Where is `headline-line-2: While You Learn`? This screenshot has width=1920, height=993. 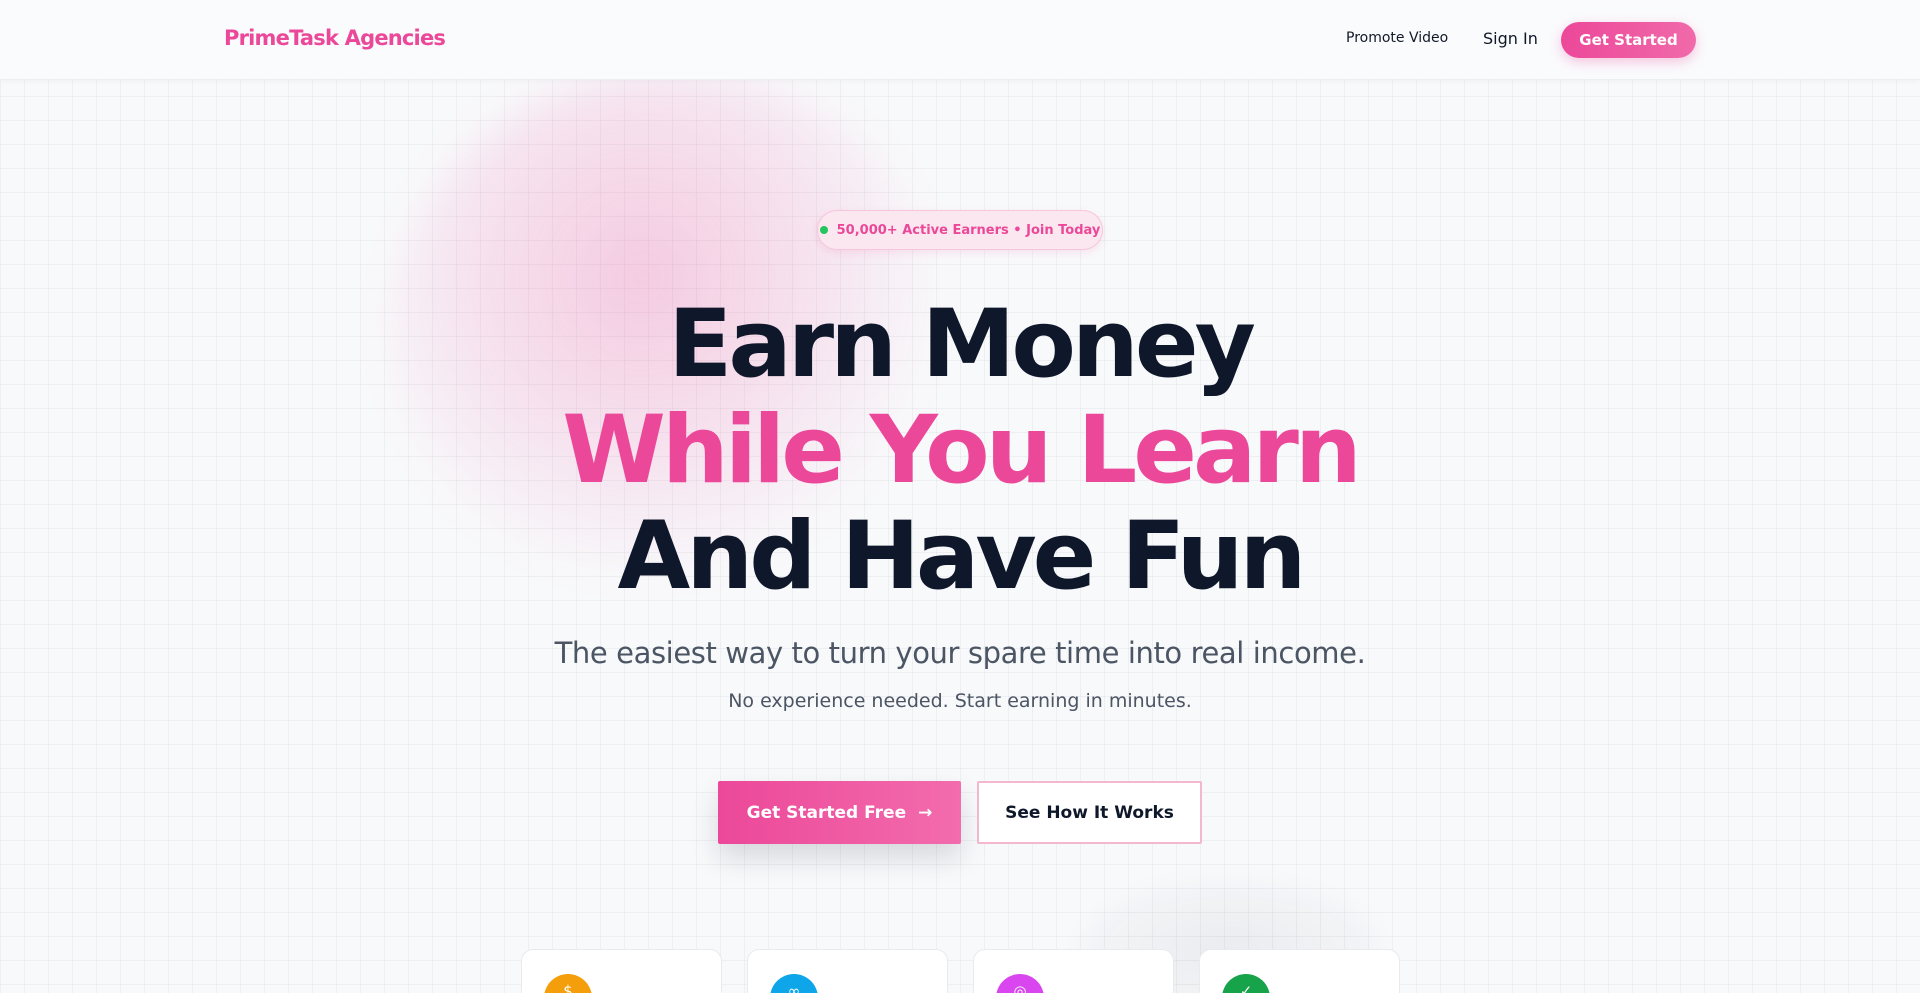
headline-line-2: While You Learn is located at coordinates (962, 450).